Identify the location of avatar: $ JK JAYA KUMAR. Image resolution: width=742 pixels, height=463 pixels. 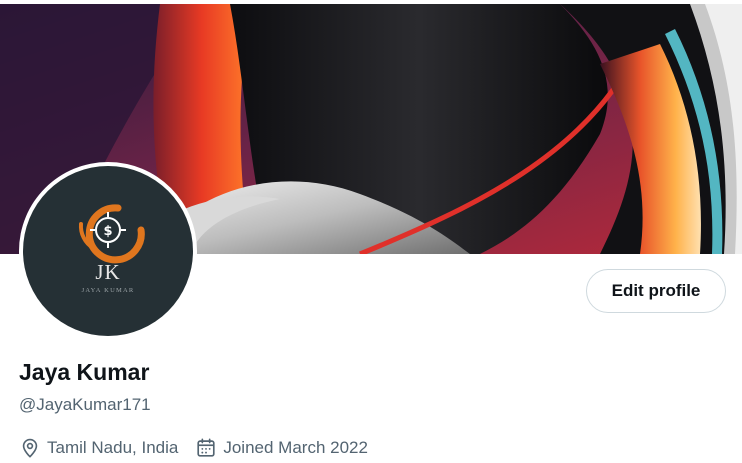
(108, 251).